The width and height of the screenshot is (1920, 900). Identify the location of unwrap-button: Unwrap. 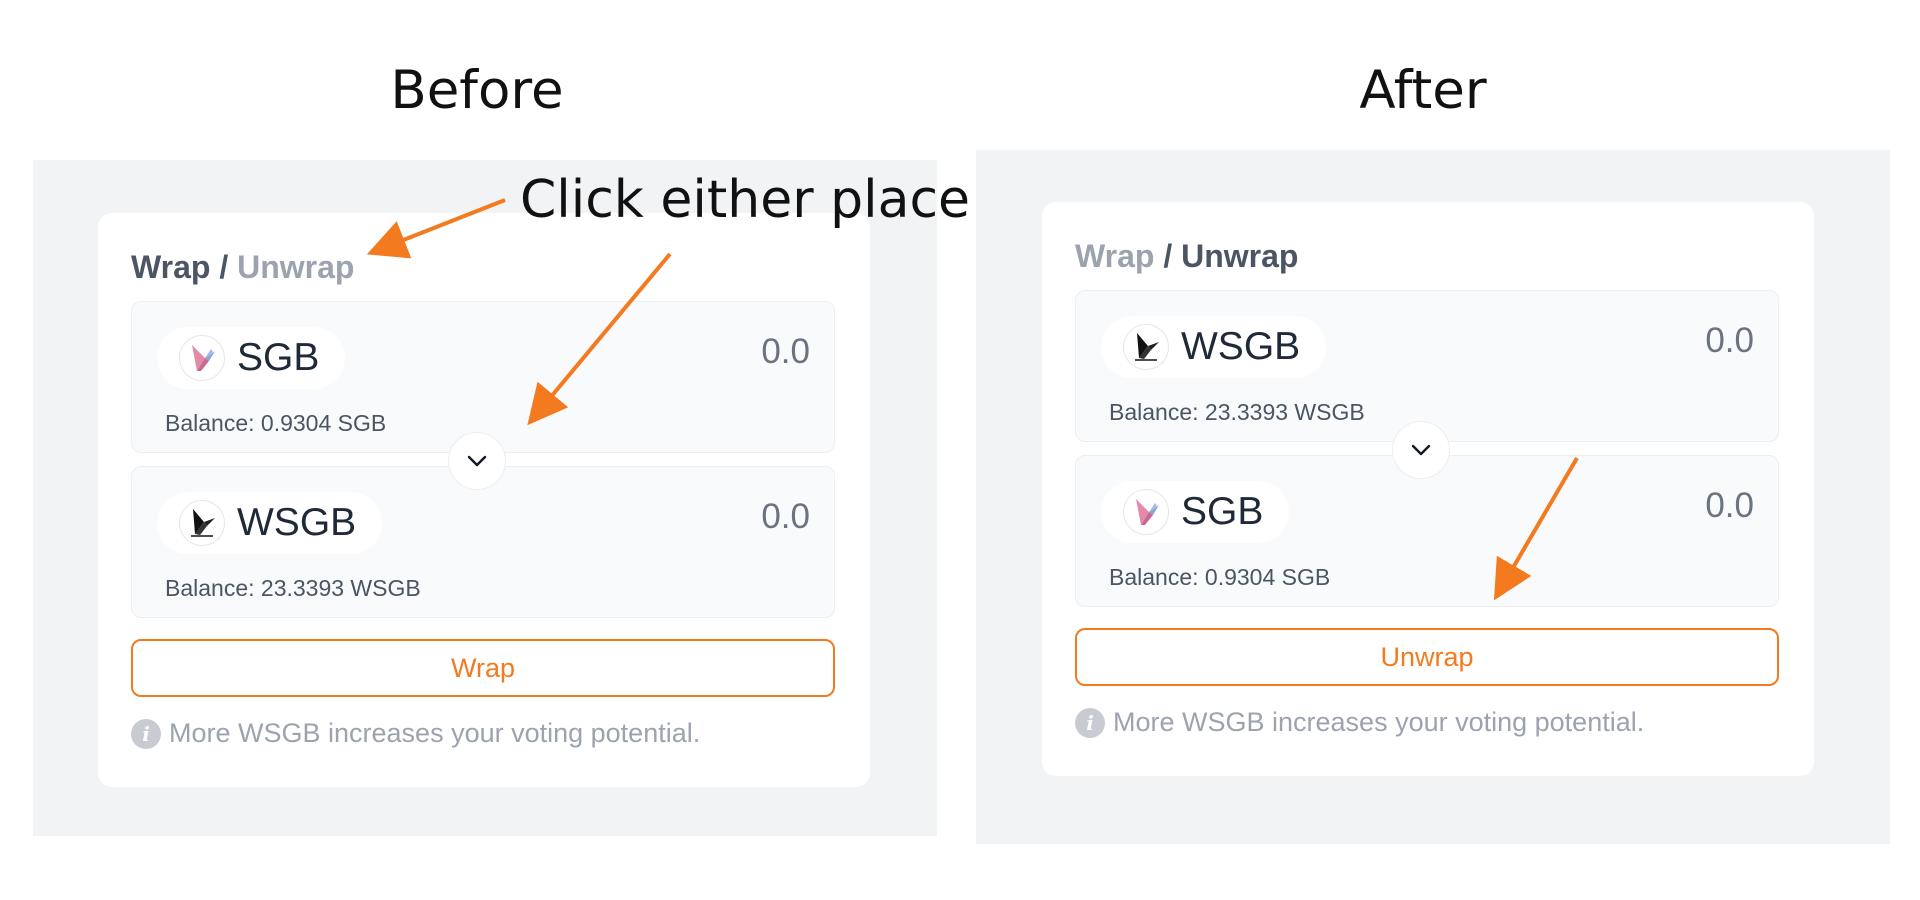
(1427, 657).